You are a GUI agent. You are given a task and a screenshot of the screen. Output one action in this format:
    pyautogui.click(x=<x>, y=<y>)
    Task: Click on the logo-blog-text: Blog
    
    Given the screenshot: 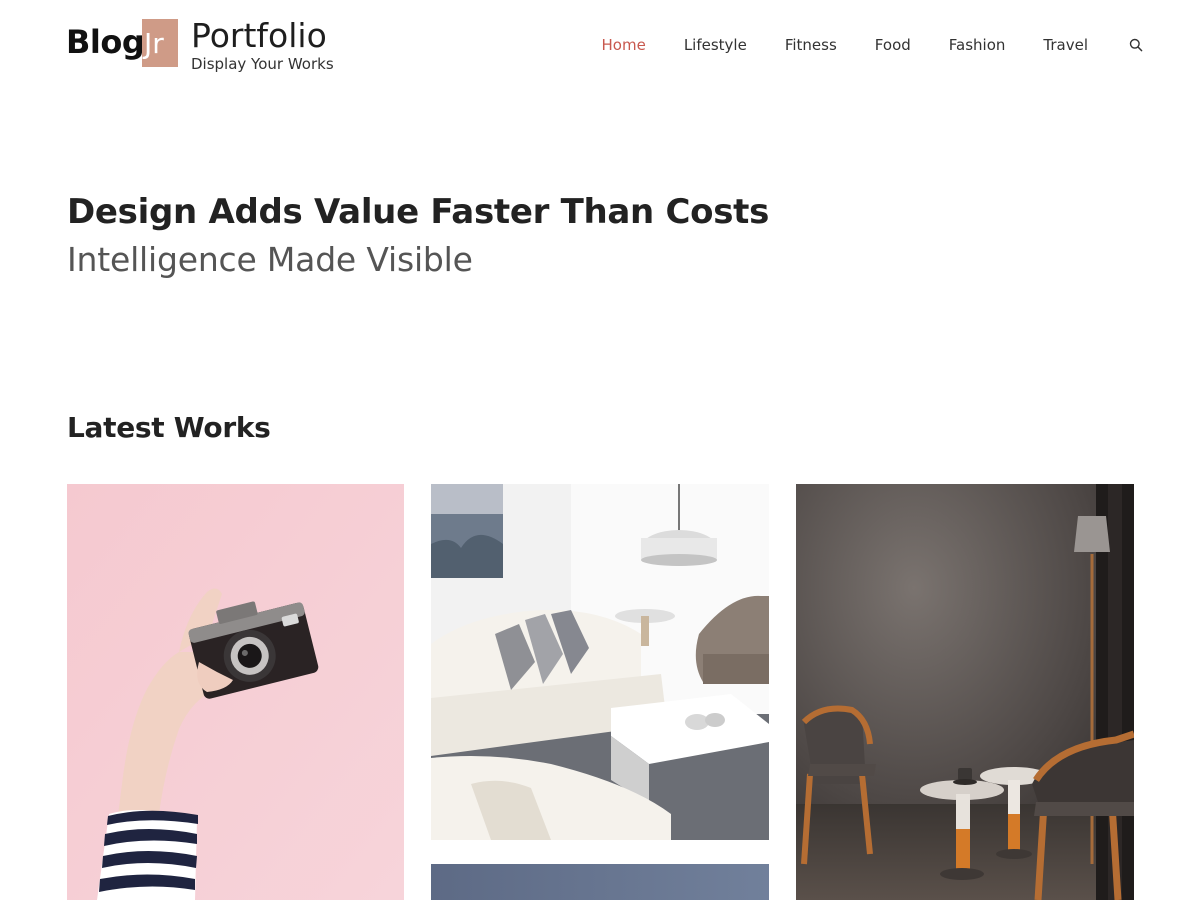 What is the action you would take?
    pyautogui.click(x=105, y=42)
    